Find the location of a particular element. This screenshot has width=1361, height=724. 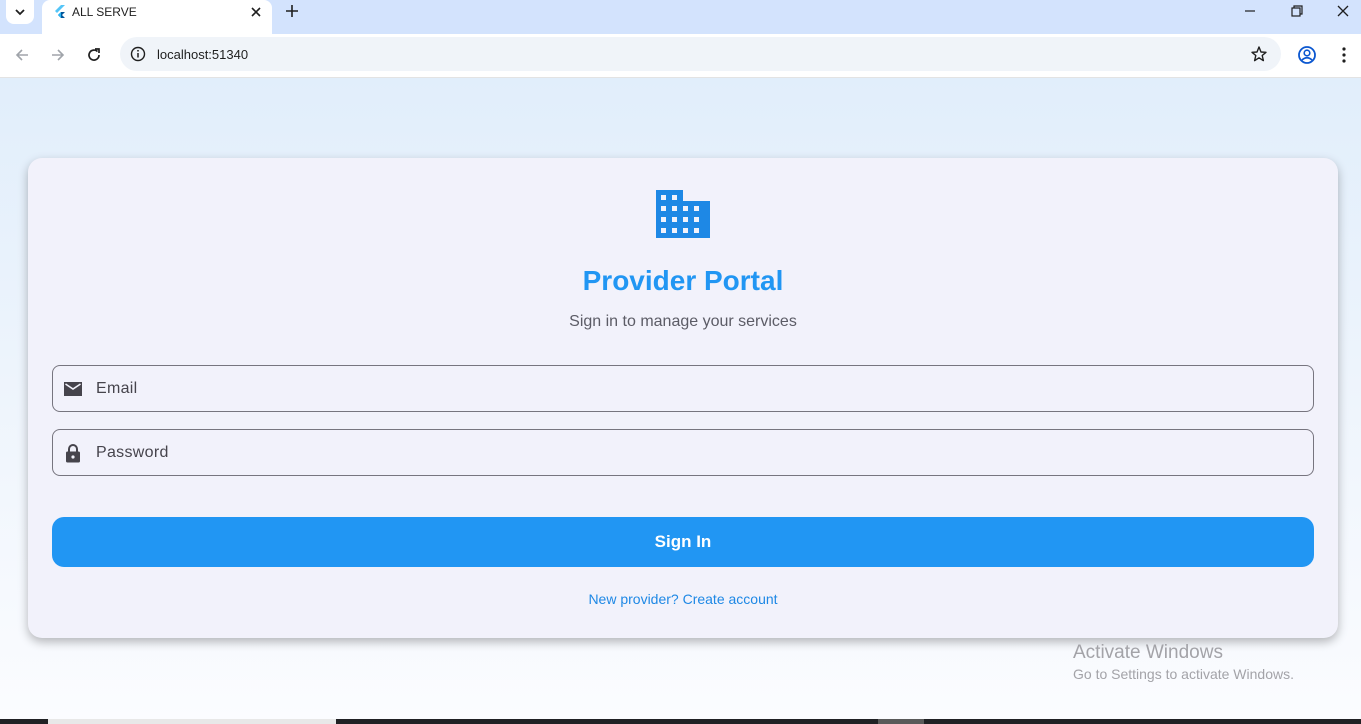

email-icon is located at coordinates (73, 389).